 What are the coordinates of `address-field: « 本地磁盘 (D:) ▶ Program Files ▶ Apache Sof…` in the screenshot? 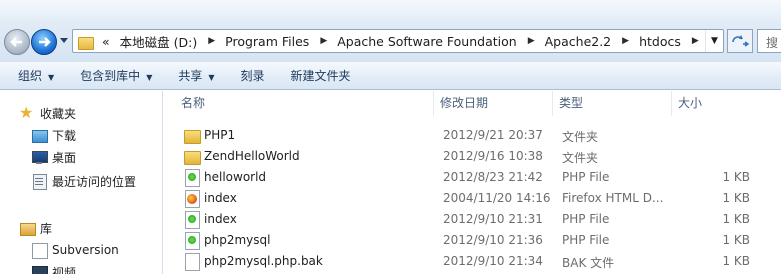 It's located at (398, 41).